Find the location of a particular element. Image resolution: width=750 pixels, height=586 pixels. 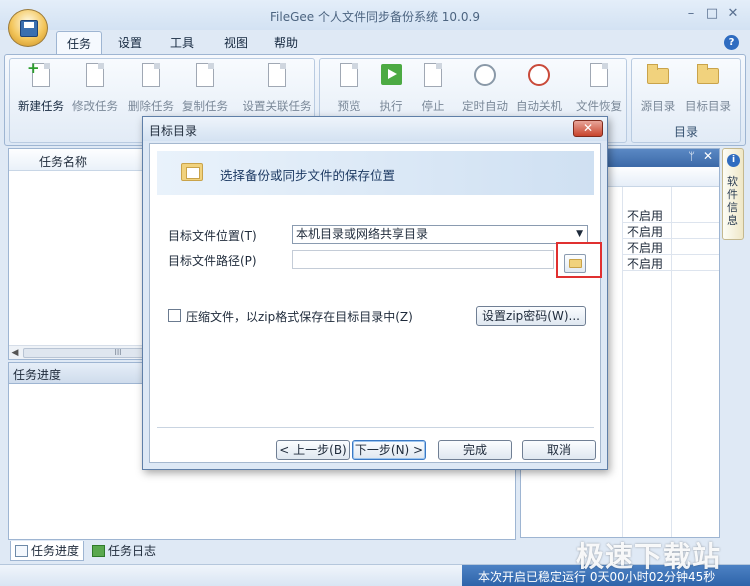

col-task-name: 任务名称 is located at coordinates (63, 161).